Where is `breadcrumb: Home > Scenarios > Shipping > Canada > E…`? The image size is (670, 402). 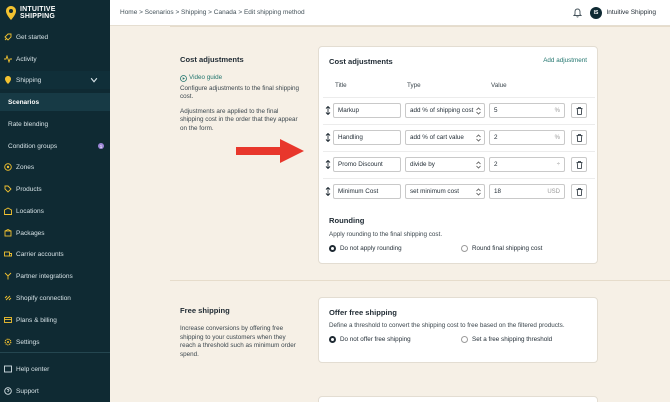 breadcrumb: Home > Scenarios > Shipping > Canada > E… is located at coordinates (212, 12).